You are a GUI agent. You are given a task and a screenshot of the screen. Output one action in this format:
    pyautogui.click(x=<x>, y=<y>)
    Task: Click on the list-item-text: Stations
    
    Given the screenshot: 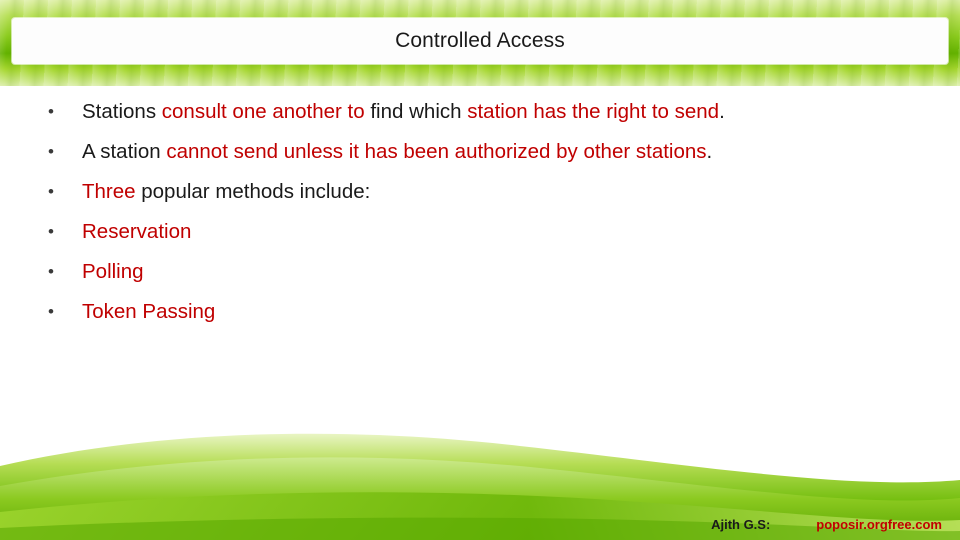 What is the action you would take?
    pyautogui.click(x=122, y=111)
    